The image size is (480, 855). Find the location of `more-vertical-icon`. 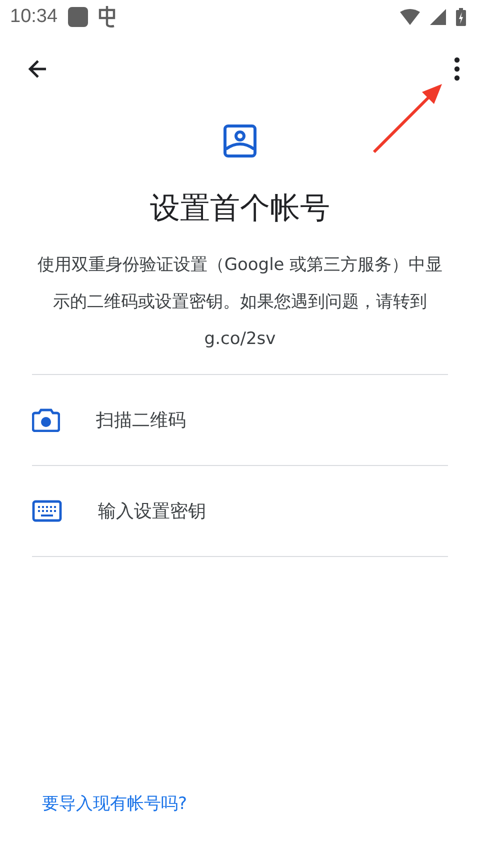

more-vertical-icon is located at coordinates (457, 69).